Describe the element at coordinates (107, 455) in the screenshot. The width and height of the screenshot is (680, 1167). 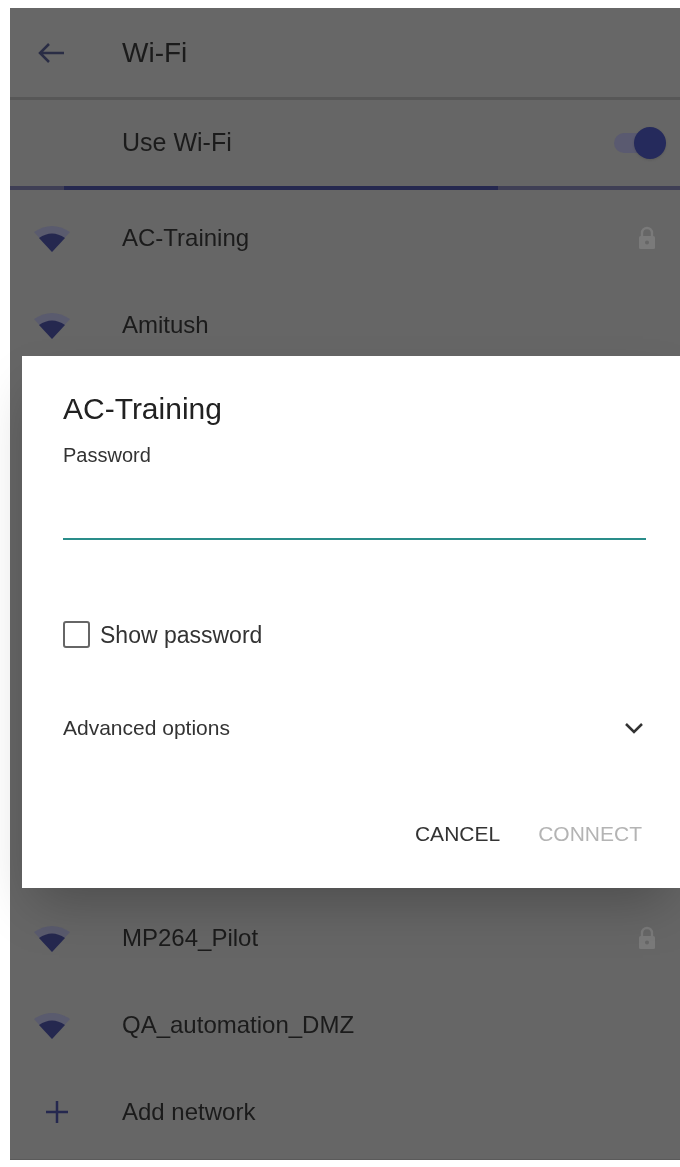
I see `password-label: Password` at that location.